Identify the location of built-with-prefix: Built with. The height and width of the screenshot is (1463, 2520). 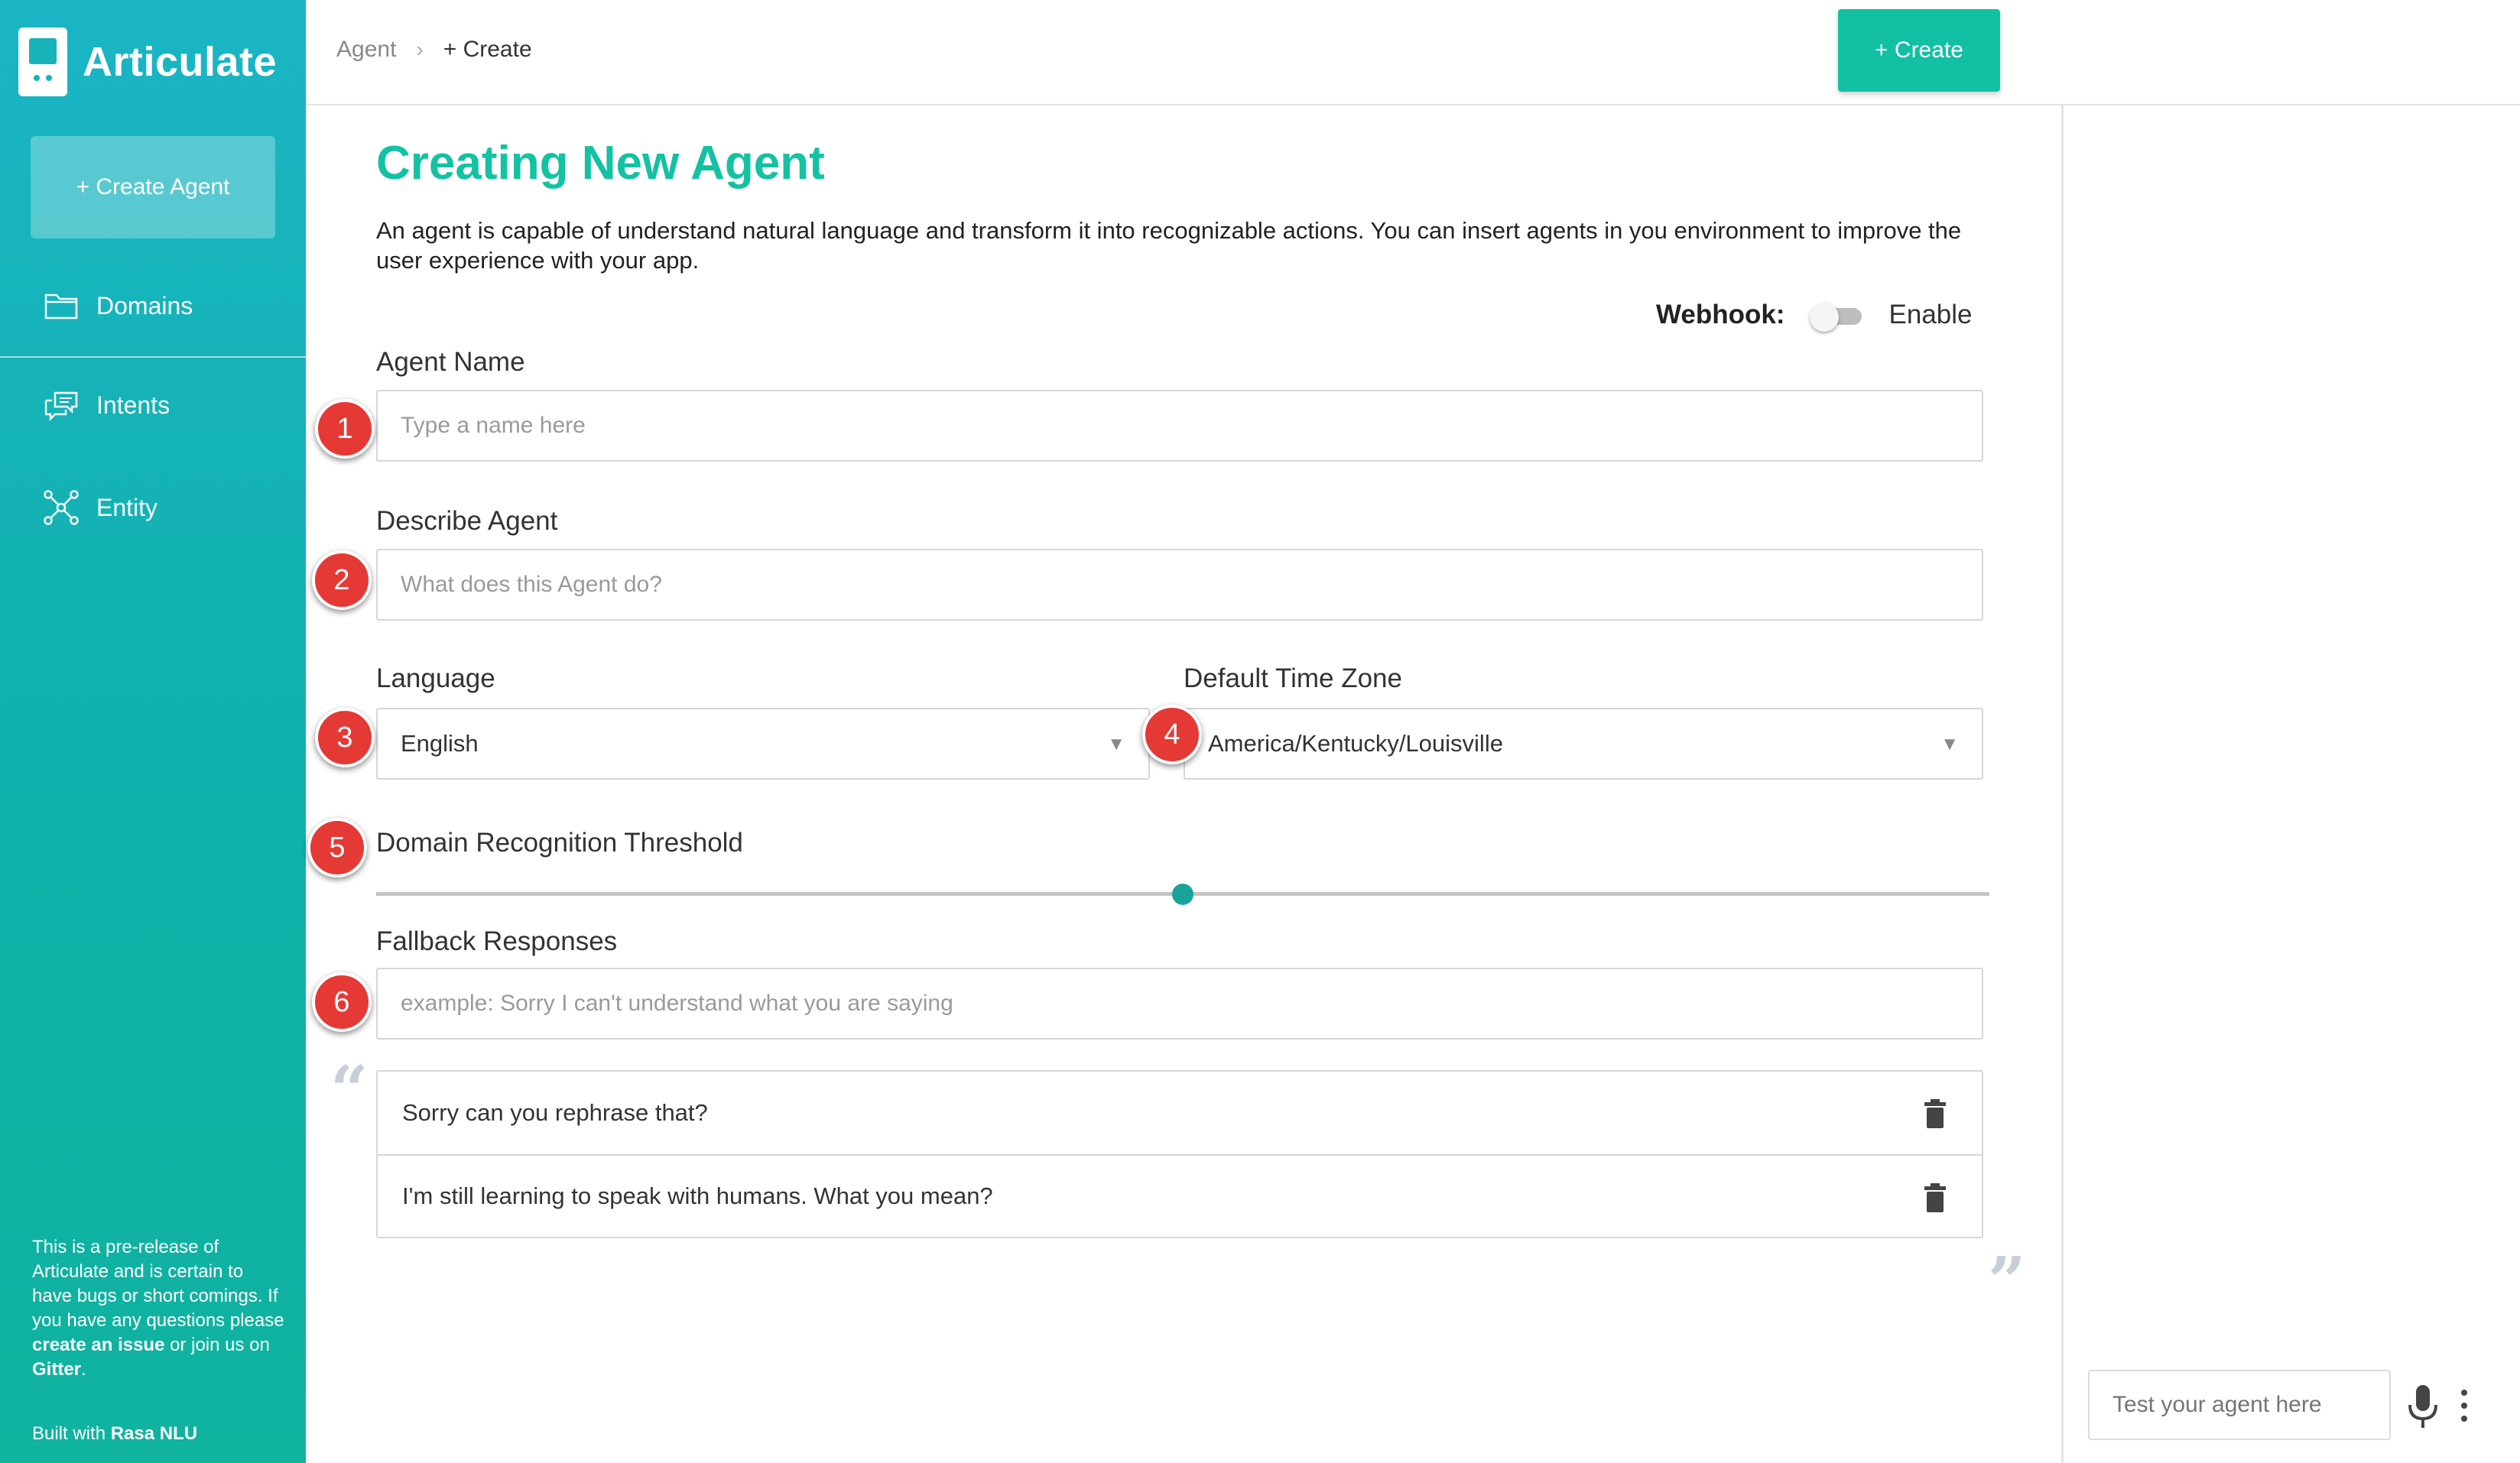
(71, 1433).